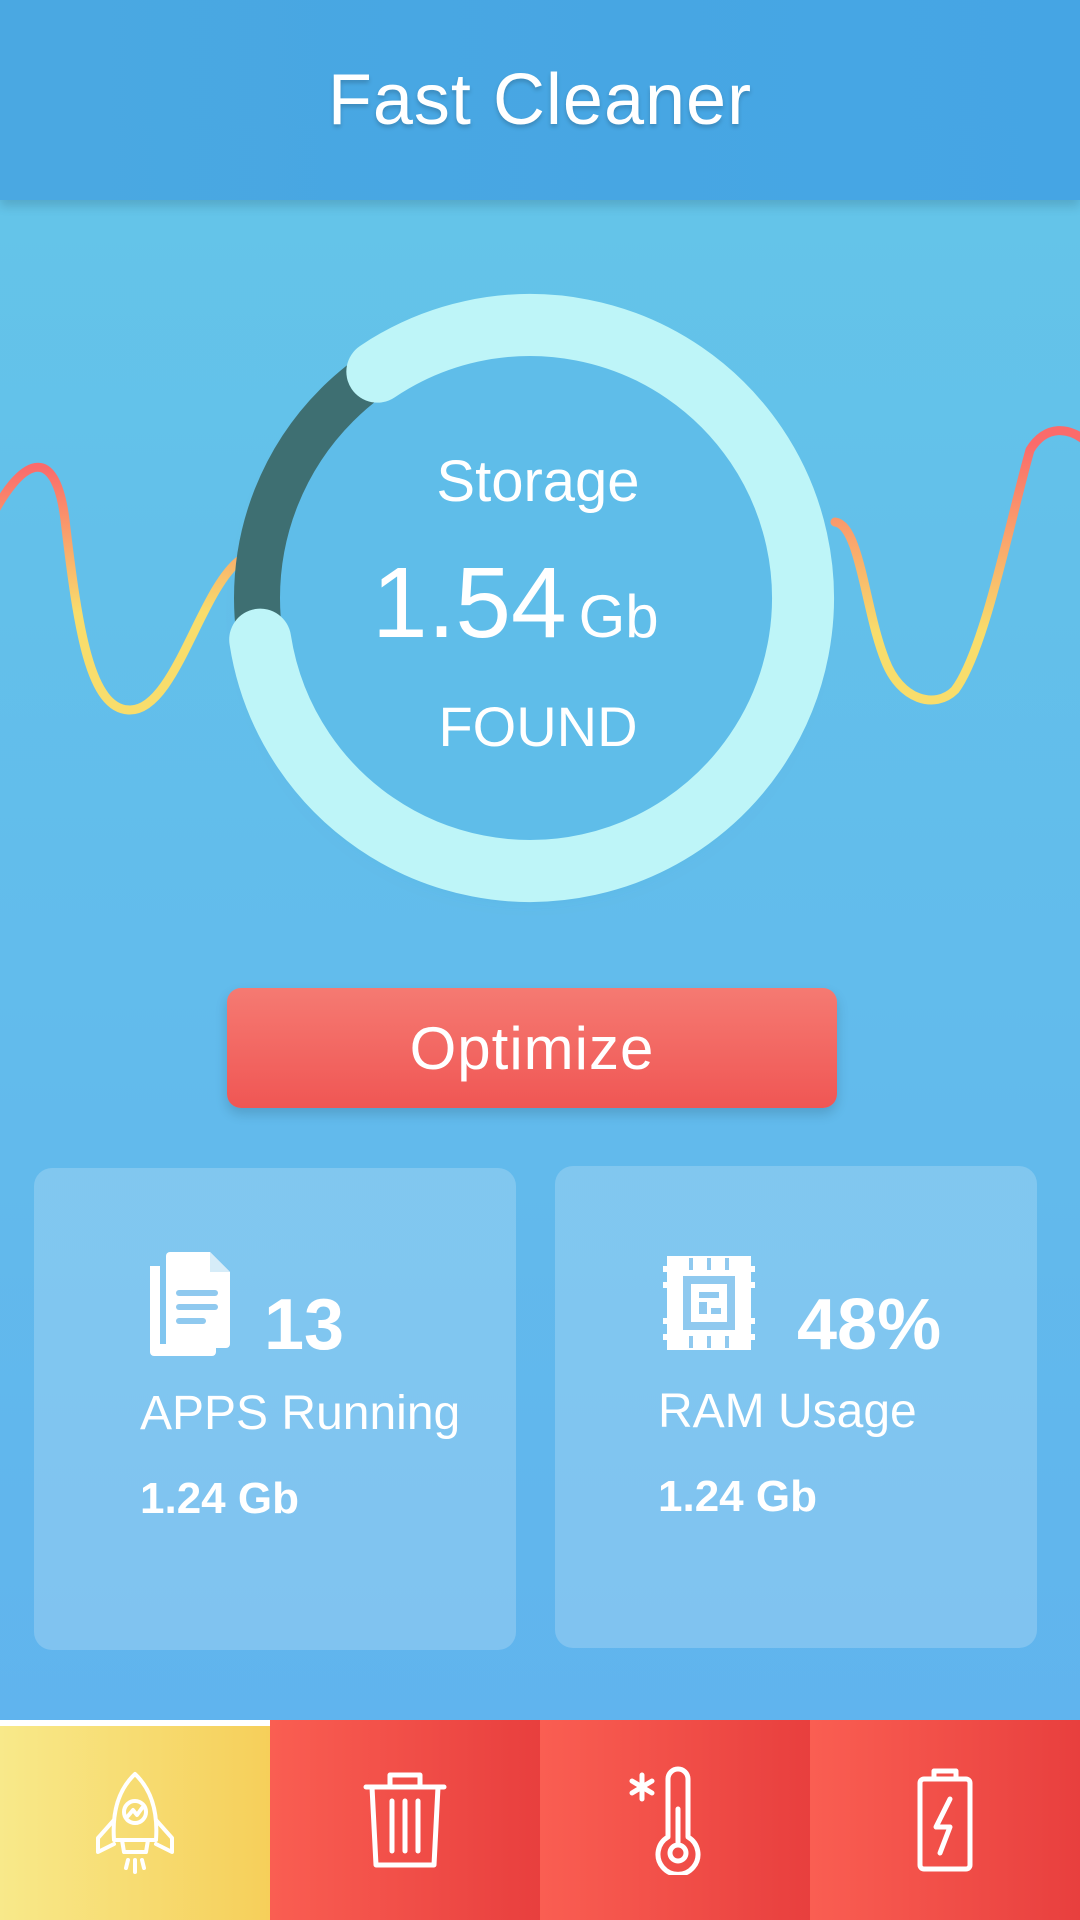 The width and height of the screenshot is (1080, 1920). I want to click on storage-value: 1.54 Gb, so click(515, 603).